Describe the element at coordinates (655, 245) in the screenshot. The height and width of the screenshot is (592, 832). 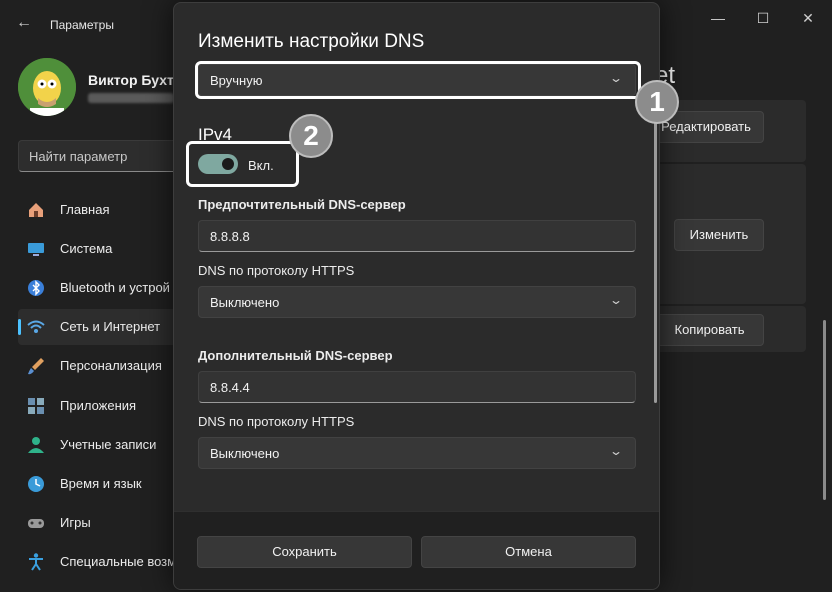
I see `dialog-scrollbar` at that location.